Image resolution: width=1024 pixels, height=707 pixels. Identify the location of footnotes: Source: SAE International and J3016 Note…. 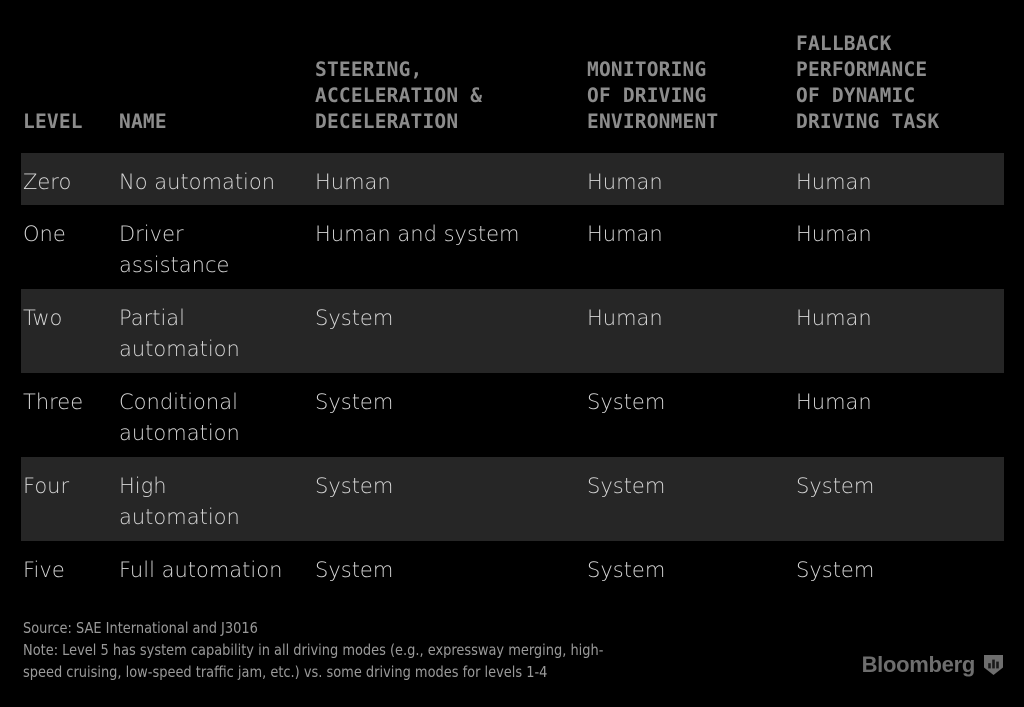
(438, 650).